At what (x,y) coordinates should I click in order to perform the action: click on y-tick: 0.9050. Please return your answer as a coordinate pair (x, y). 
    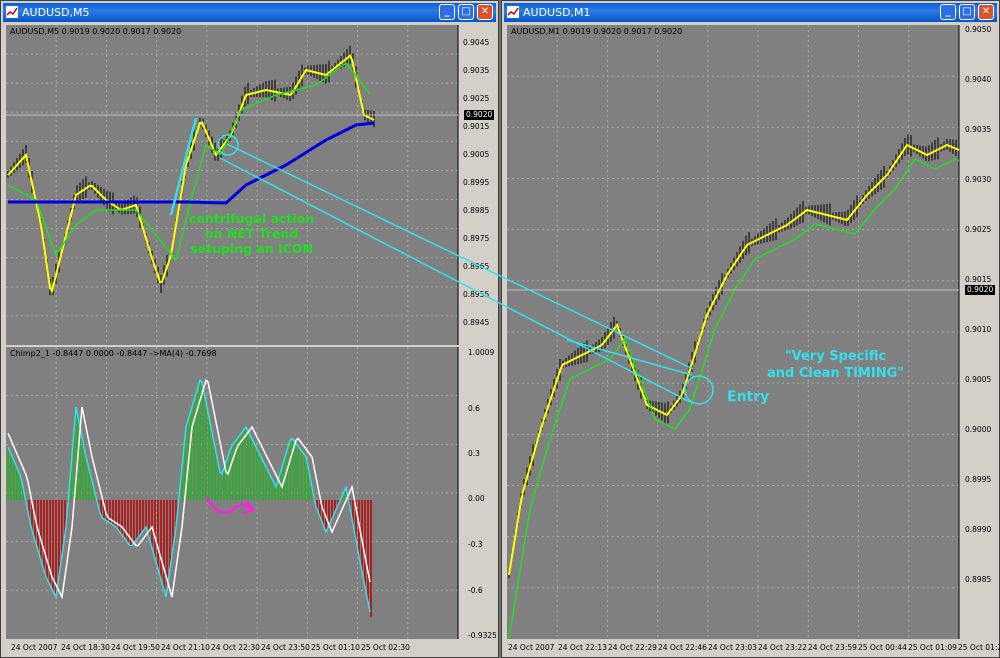
    Looking at the image, I should click on (978, 29).